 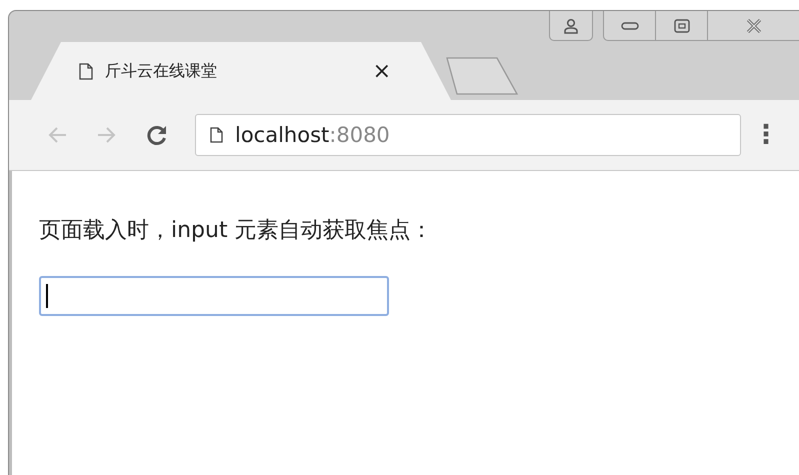 I want to click on menu-button: ⋮, so click(x=766, y=135).